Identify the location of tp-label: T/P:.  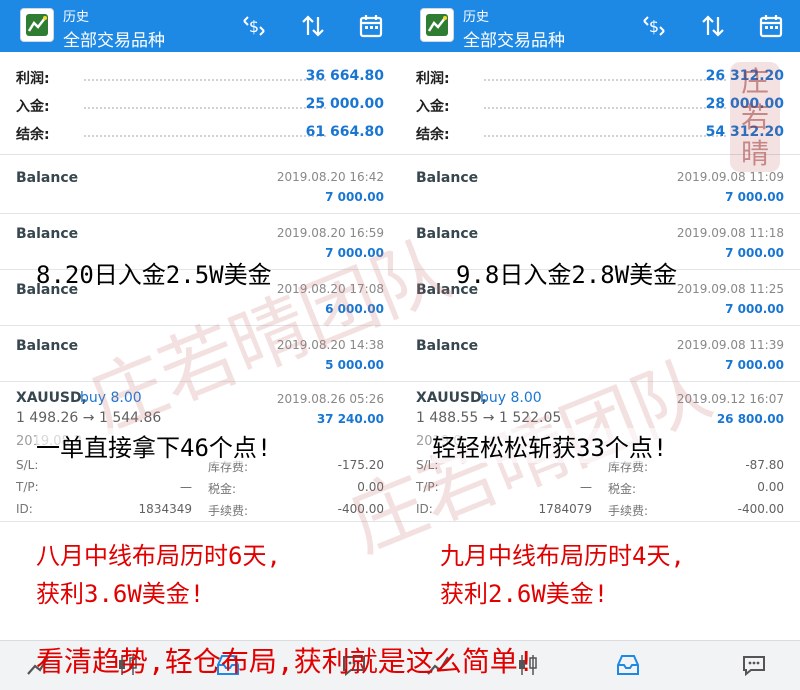
(27, 487).